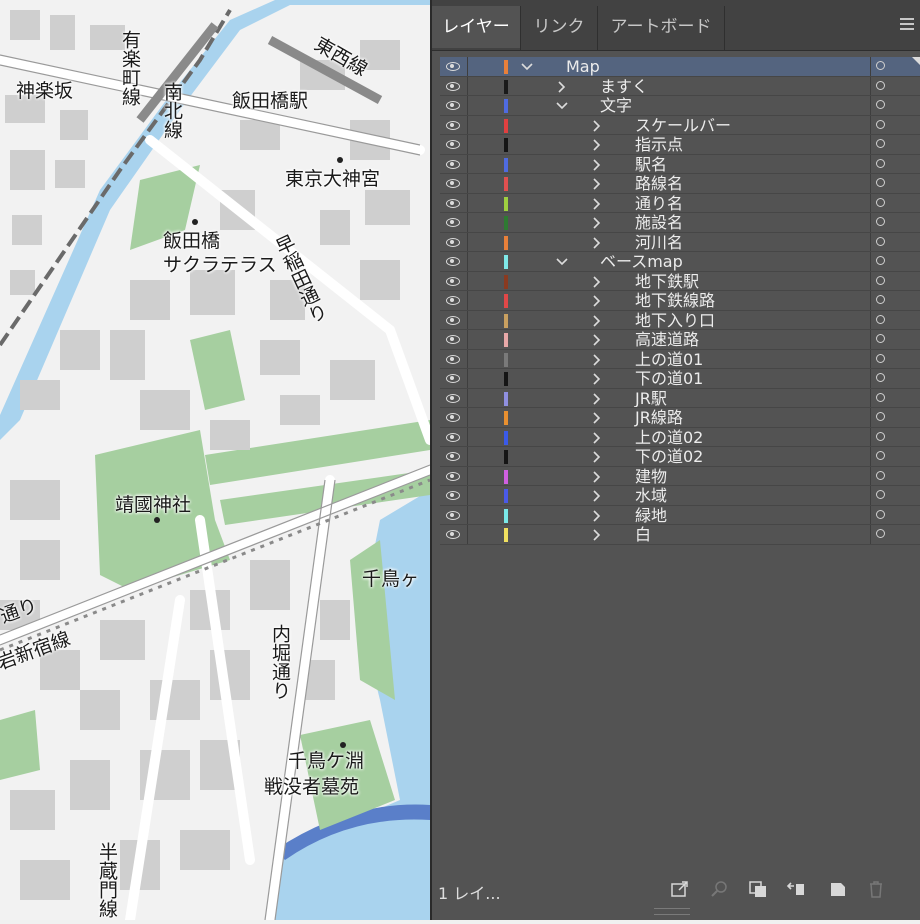 This screenshot has width=920, height=924. What do you see at coordinates (559, 27) in the screenshot?
I see `tab-links: リンク` at bounding box center [559, 27].